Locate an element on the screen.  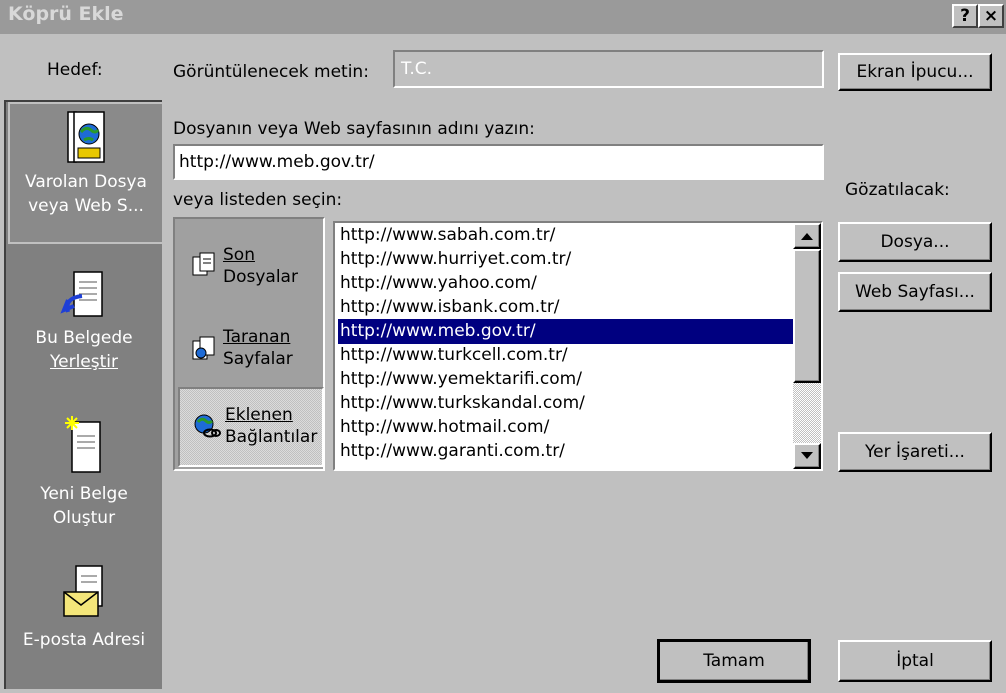
scroll-down-button is located at coordinates (807, 456).